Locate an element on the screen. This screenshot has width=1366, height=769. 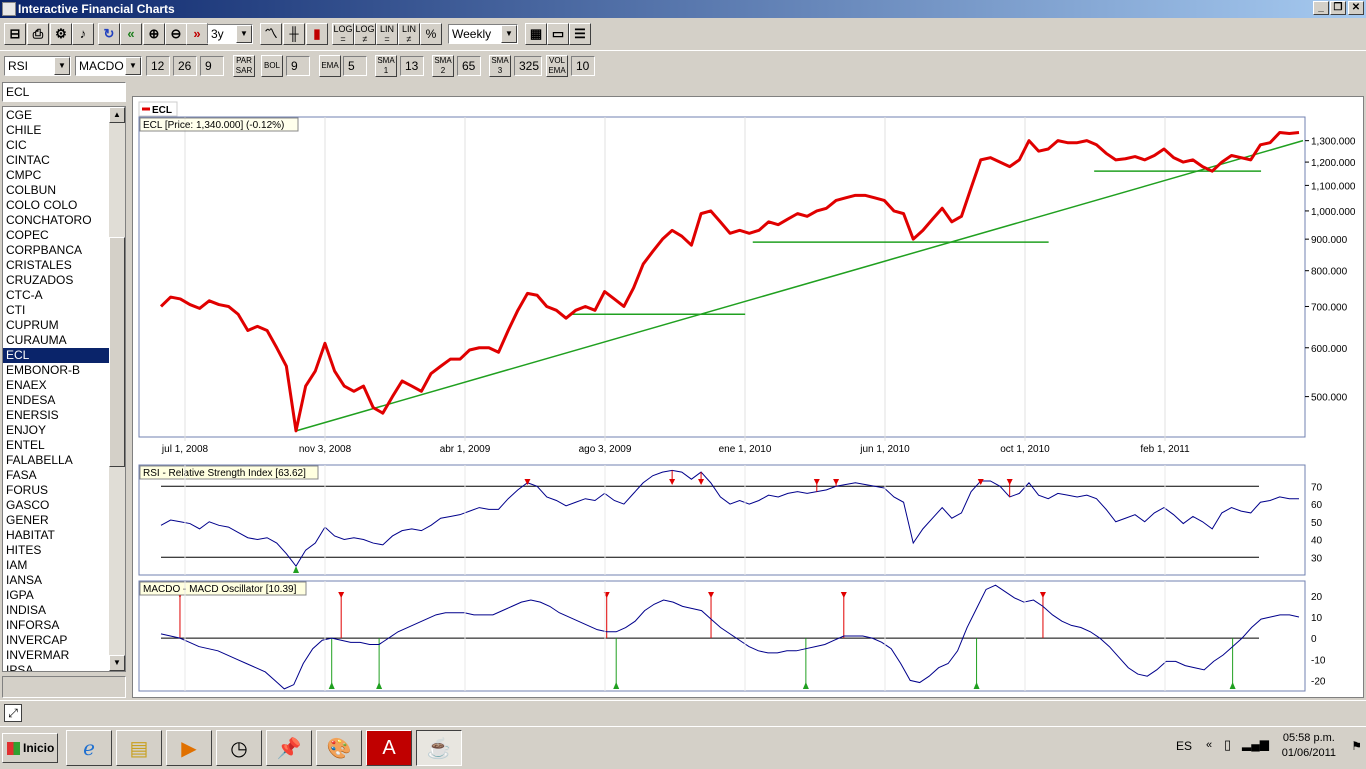
symbol-list-item: CHILE is located at coordinates (56, 130).